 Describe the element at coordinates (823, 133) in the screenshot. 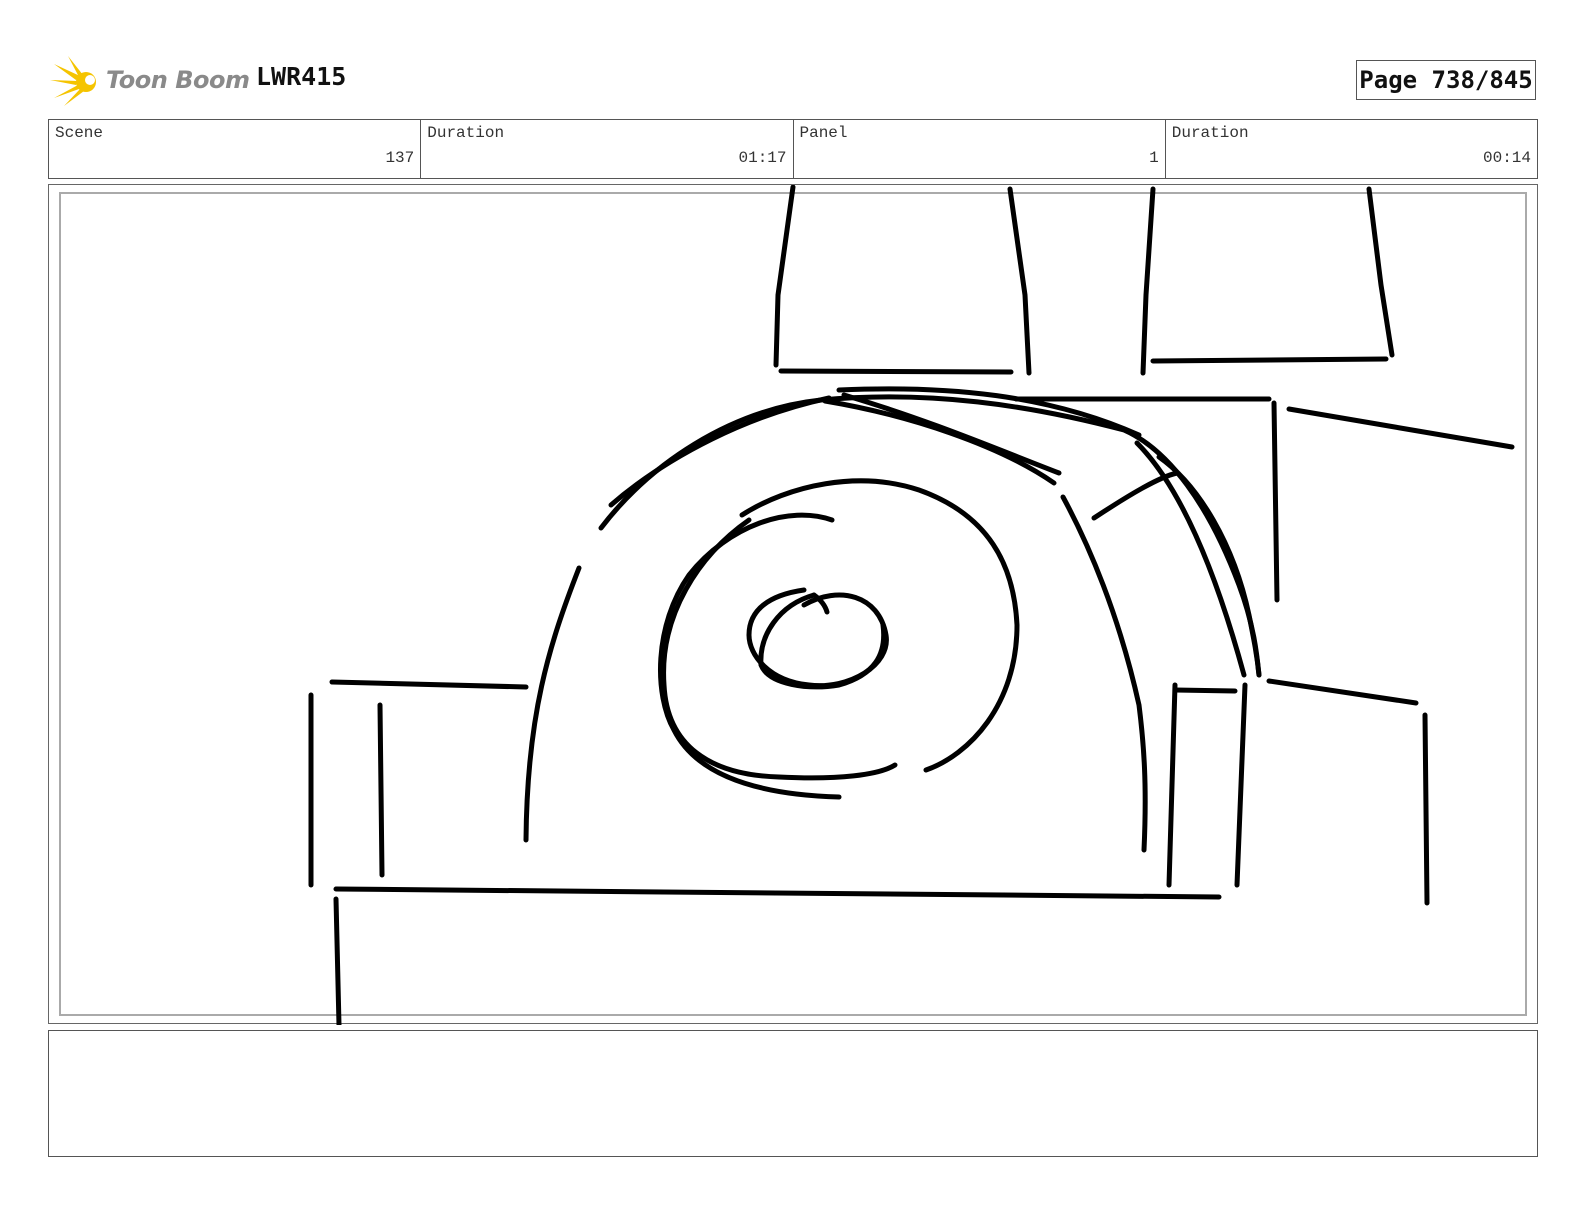

I see `panel-label: Panel` at that location.